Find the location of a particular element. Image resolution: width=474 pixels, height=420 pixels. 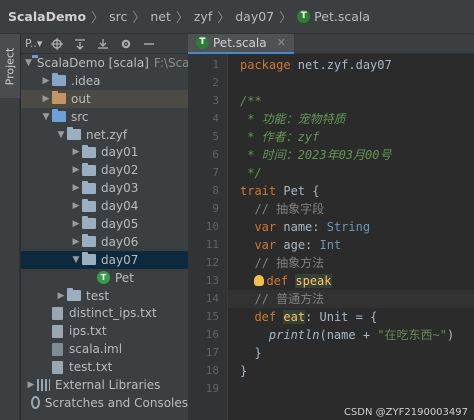

tree-item: T Pet is located at coordinates (104, 278).